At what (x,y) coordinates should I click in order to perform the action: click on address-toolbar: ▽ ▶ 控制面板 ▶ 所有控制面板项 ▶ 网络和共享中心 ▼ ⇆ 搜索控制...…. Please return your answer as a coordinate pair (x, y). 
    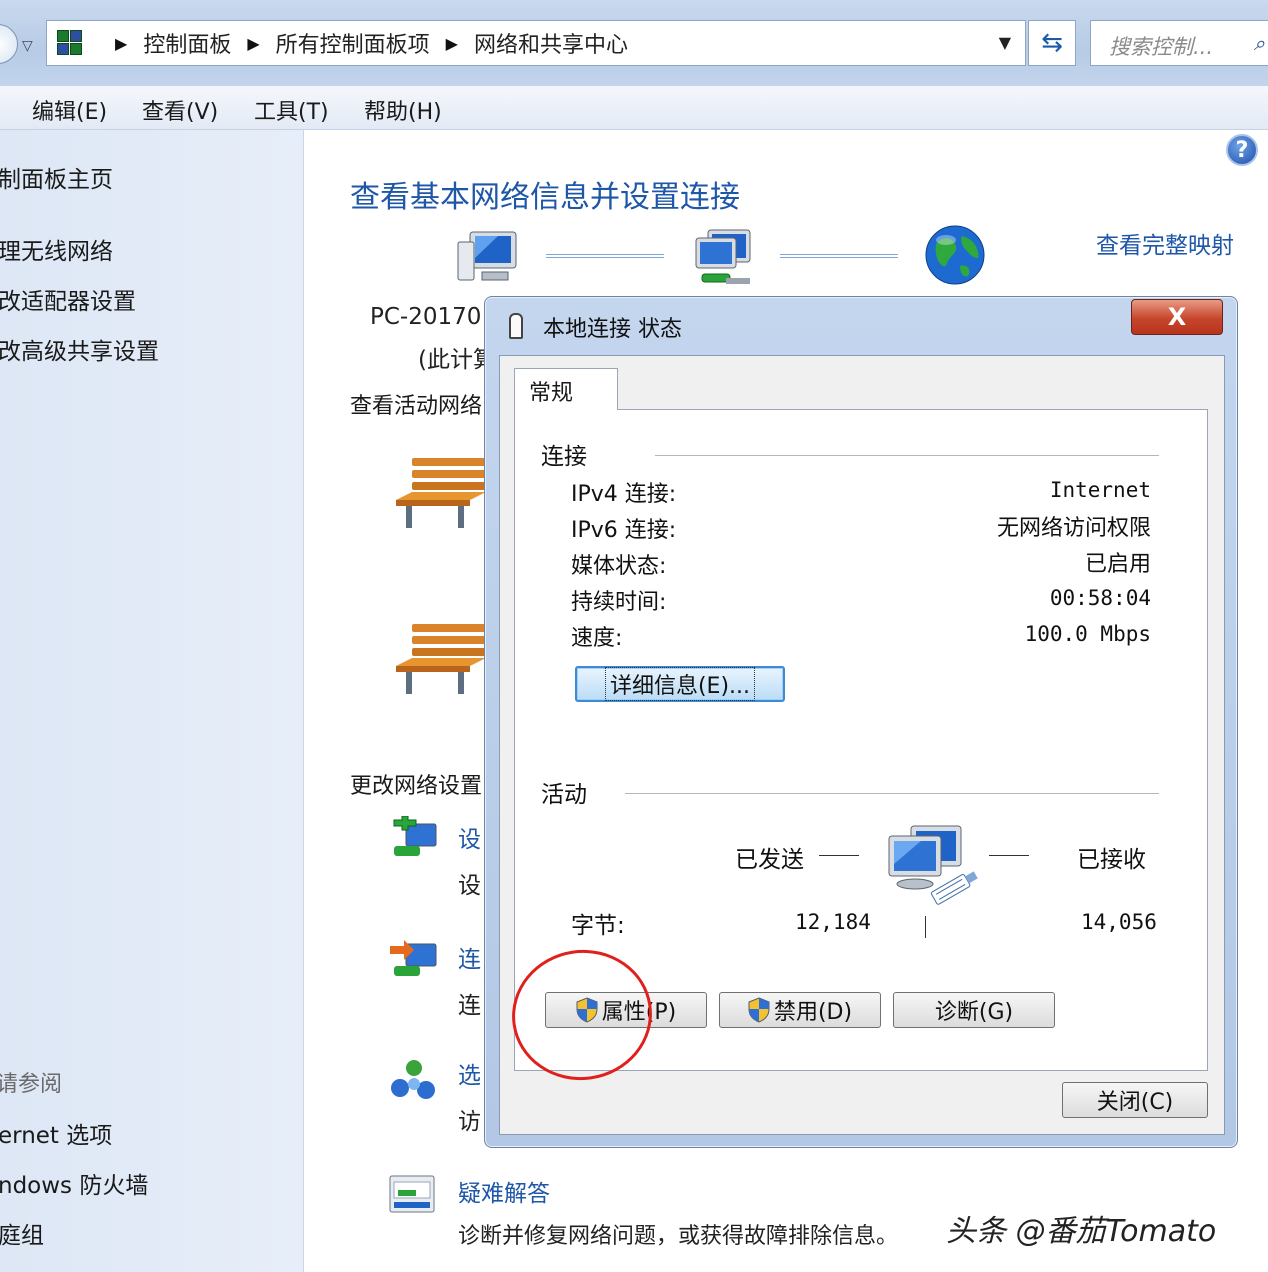
    Looking at the image, I should click on (634, 43).